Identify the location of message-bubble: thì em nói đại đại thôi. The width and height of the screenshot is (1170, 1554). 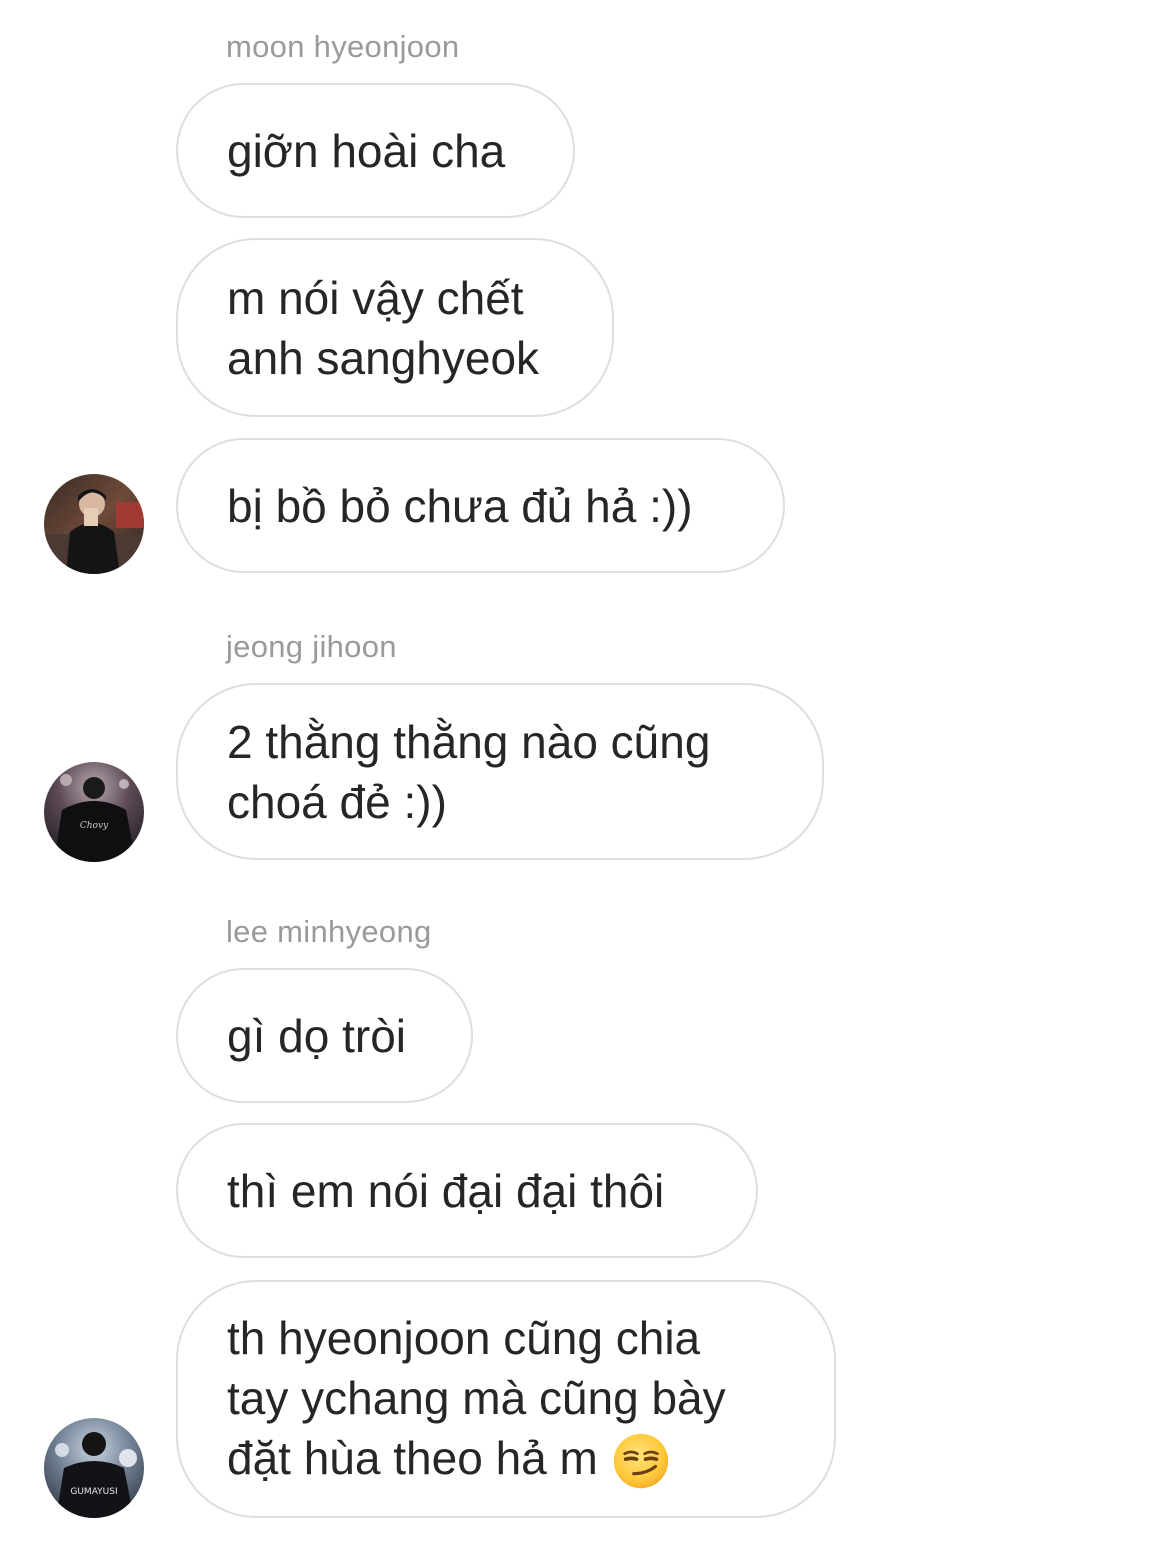
(467, 1190).